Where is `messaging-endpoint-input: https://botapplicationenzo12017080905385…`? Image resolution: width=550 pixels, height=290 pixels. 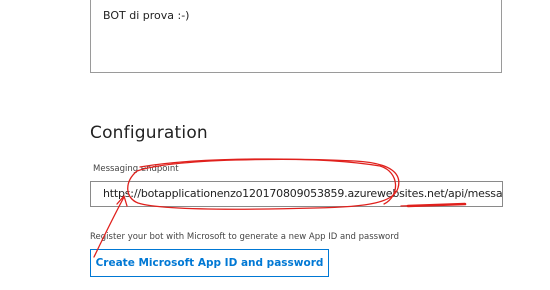 messaging-endpoint-input: https://botapplicationenzo12017080905385… is located at coordinates (296, 194).